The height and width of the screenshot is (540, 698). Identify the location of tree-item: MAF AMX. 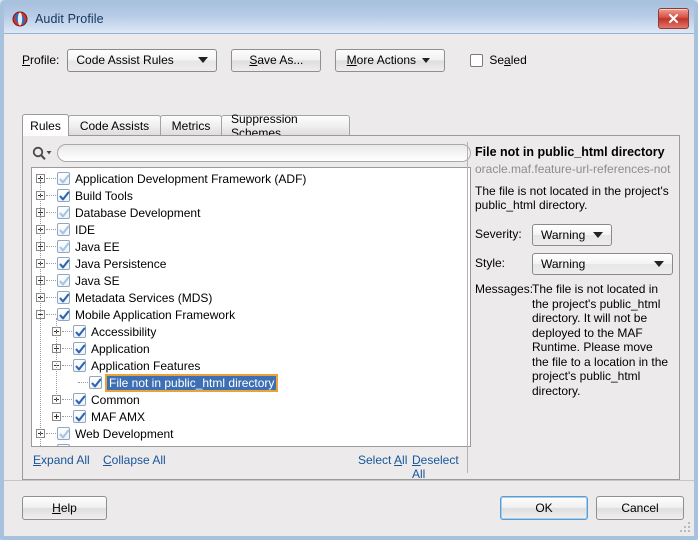
(251, 416).